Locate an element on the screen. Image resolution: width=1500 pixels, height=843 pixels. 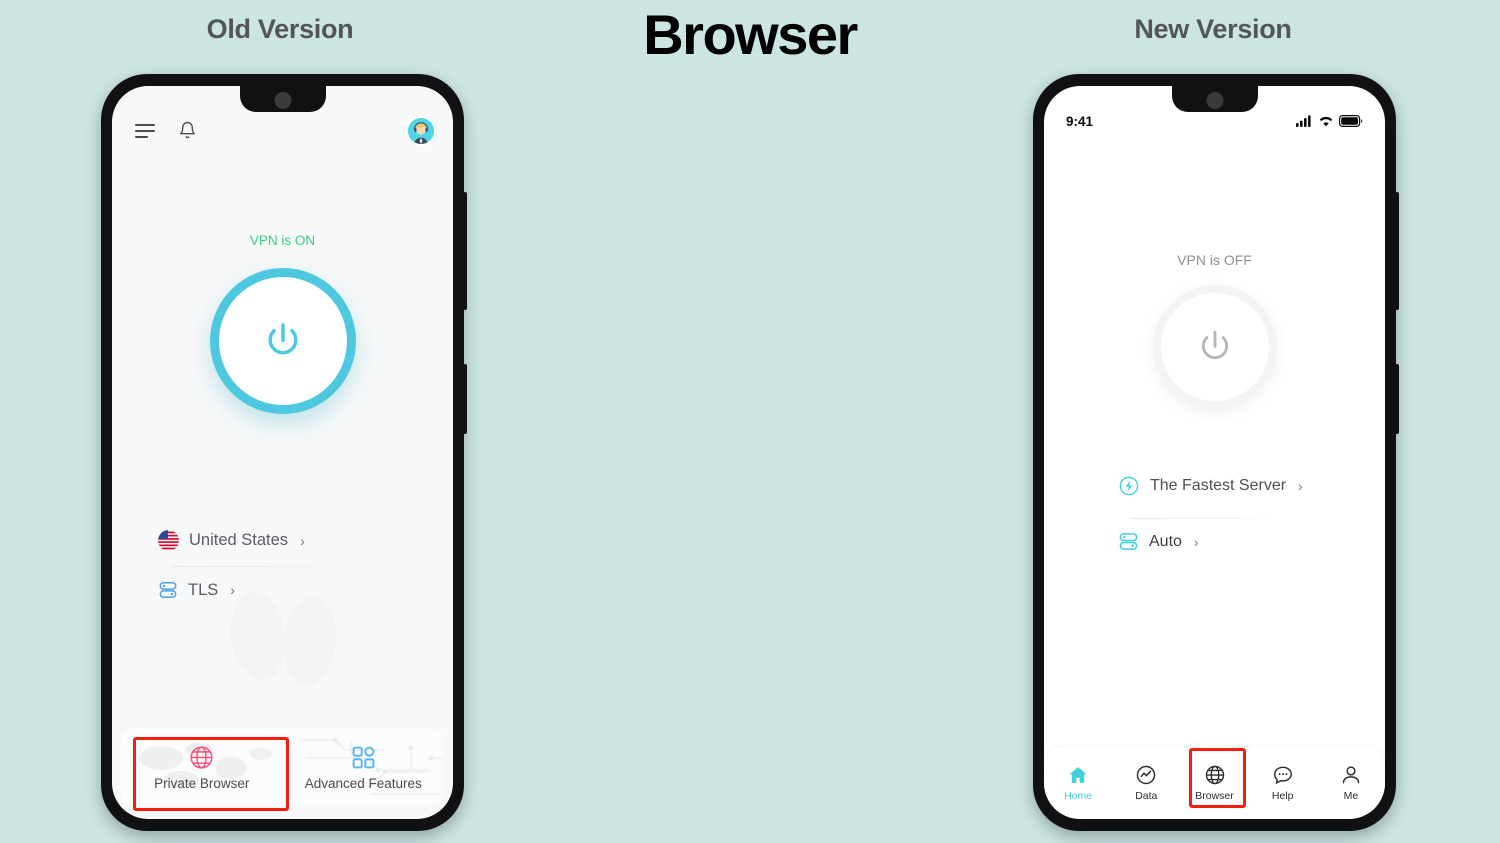
tab-browser: Browser is located at coordinates (1214, 783).